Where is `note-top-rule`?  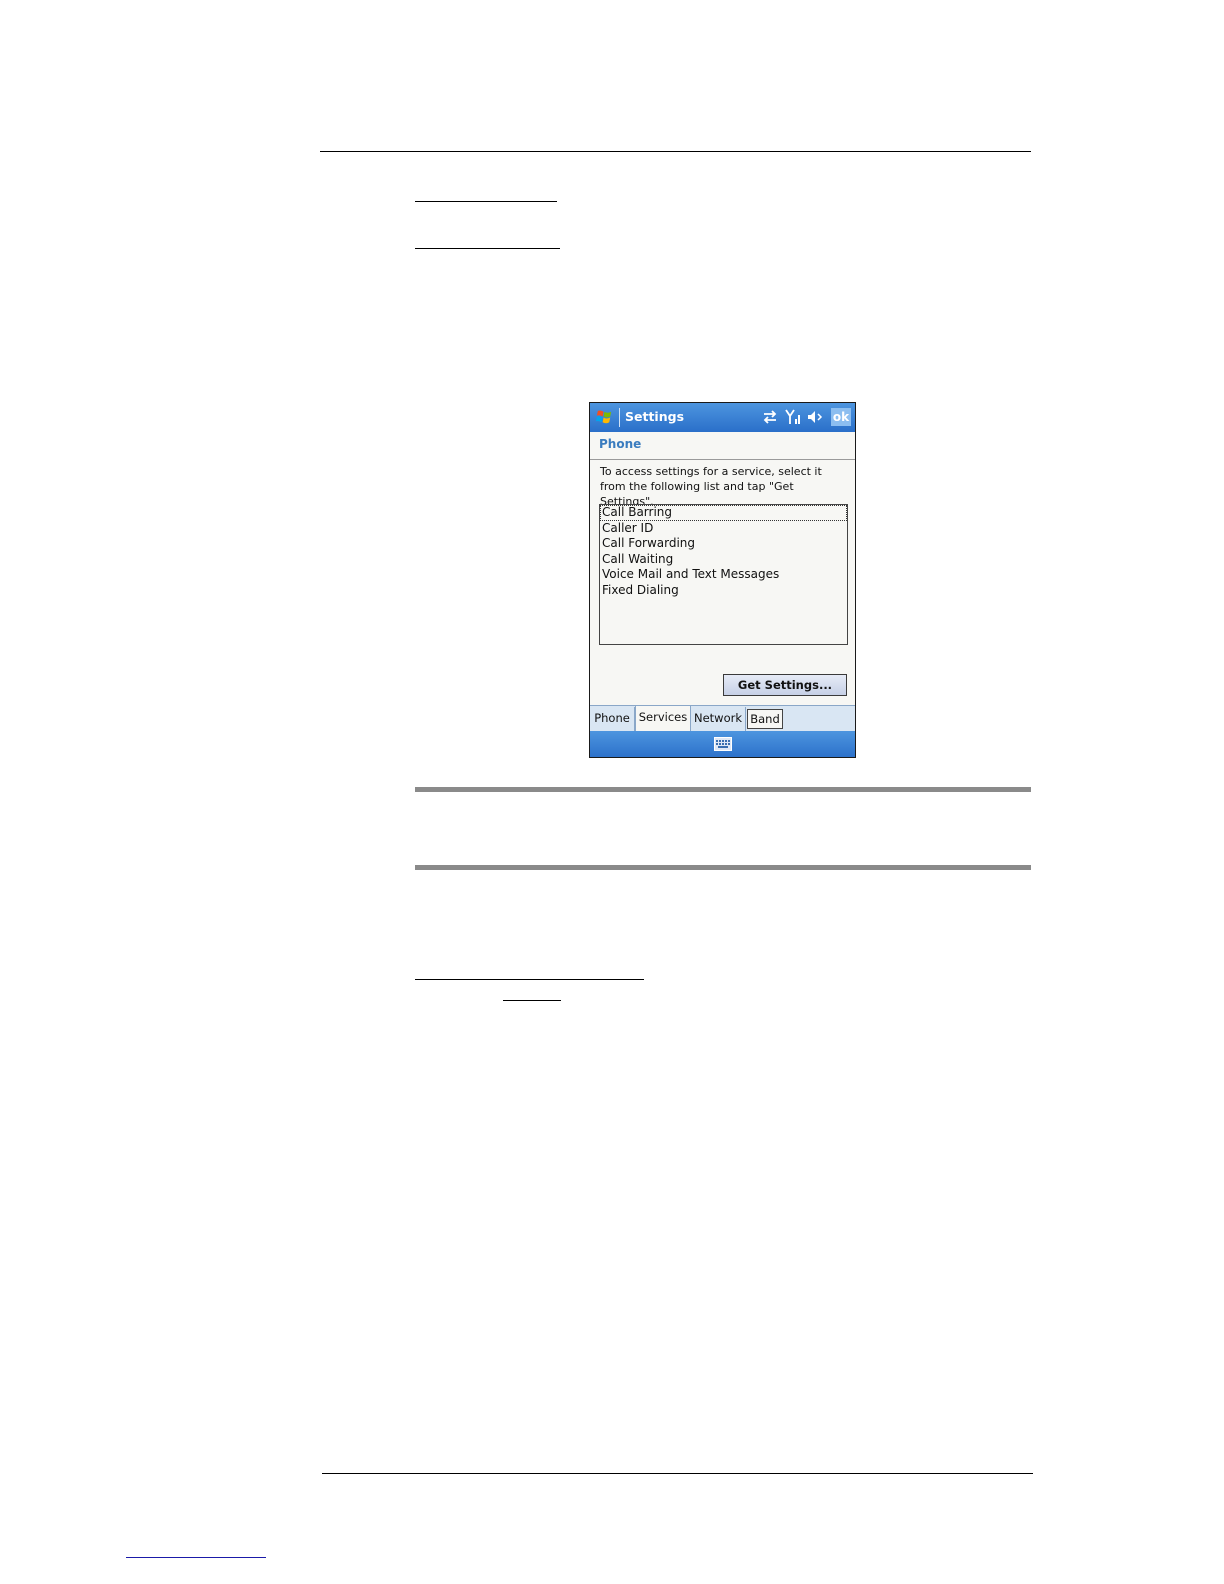 note-top-rule is located at coordinates (723, 789).